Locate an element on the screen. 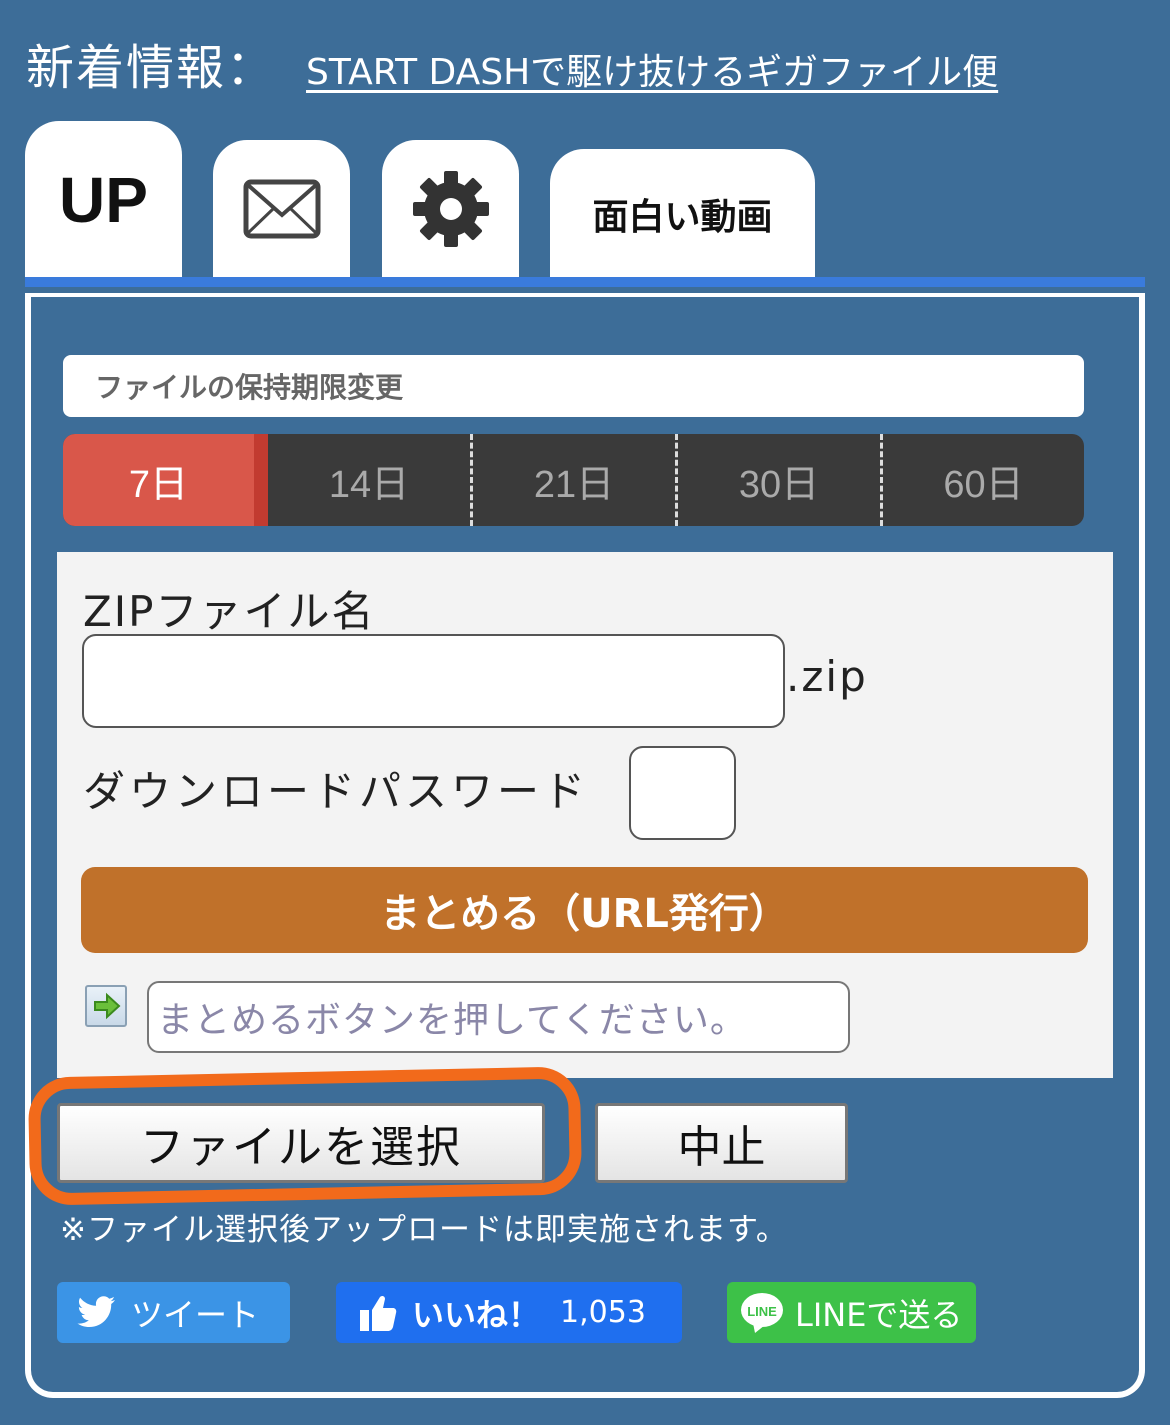 The height and width of the screenshot is (1425, 1170). line-share-button: LINE LINEで送る is located at coordinates (851, 1312).